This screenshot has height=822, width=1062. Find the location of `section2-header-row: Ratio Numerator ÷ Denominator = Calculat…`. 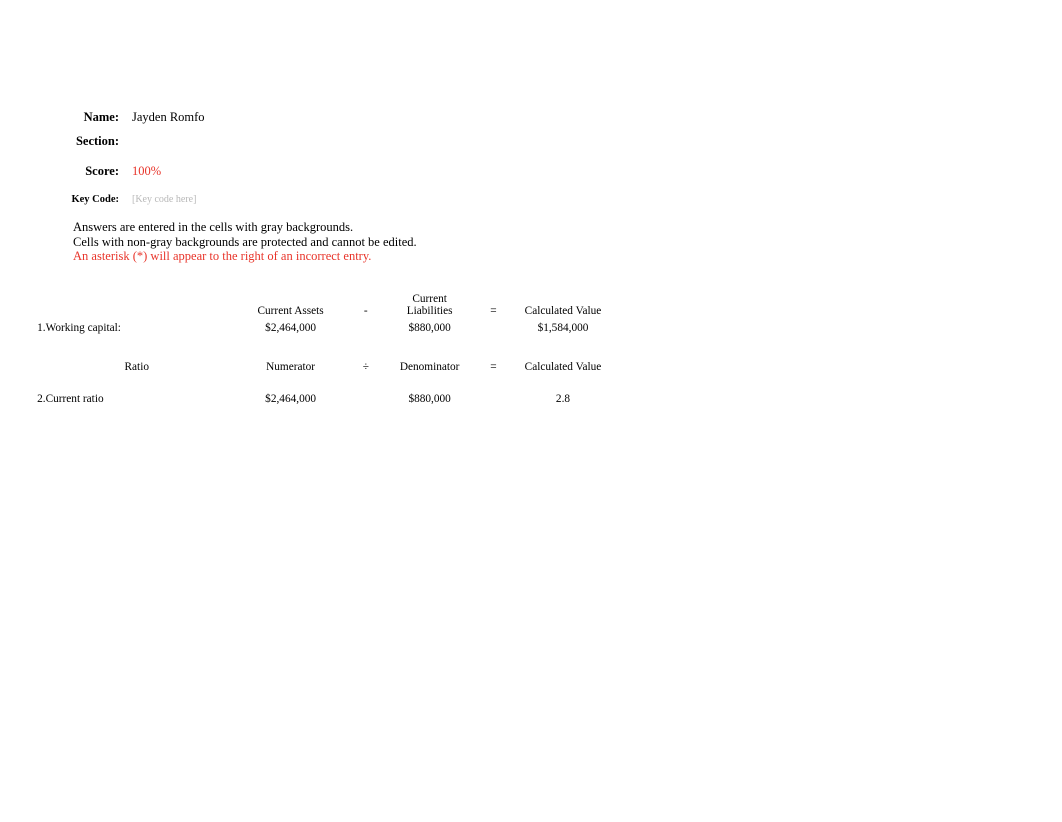

section2-header-row: Ratio Numerator ÷ Denominator = Calculat… is located at coordinates (310, 363).